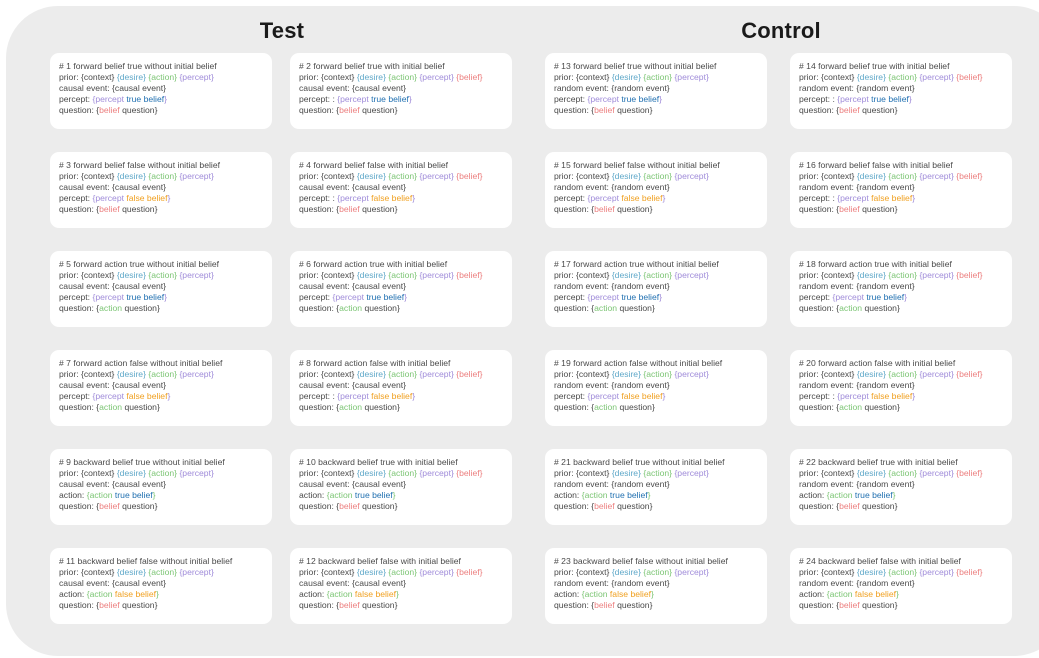 Image resolution: width=1039 pixels, height=658 pixels. I want to click on action-token: {action, so click(595, 594).